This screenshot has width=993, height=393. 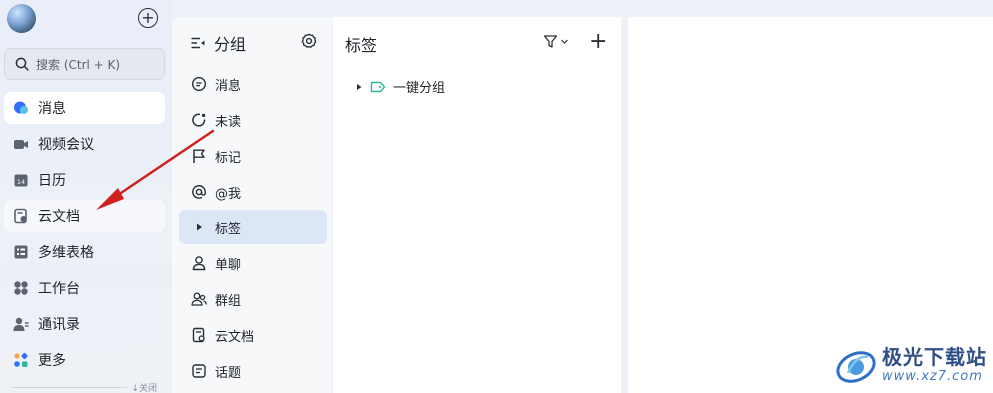 I want to click on filter-icon, so click(x=550, y=41).